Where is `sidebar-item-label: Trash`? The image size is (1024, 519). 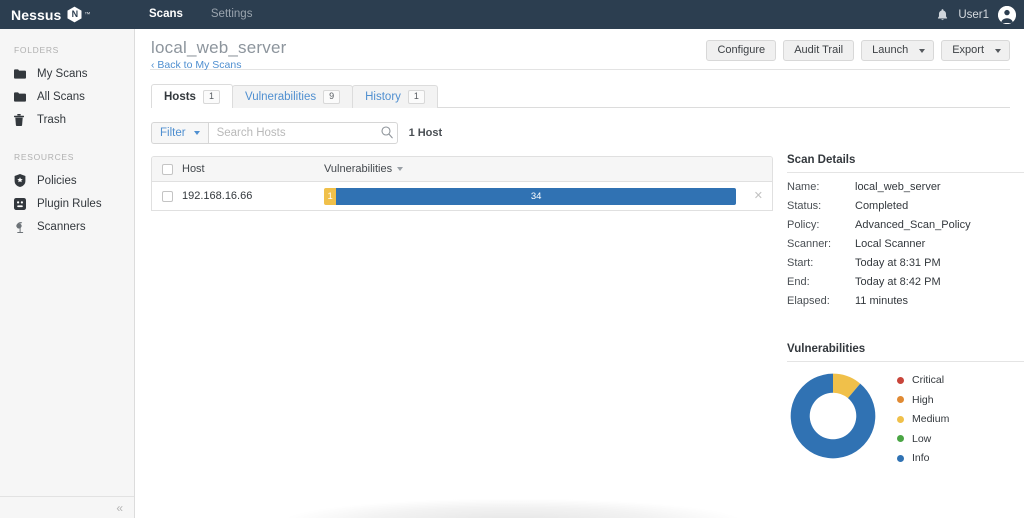
sidebar-item-label: Trash is located at coordinates (51, 119).